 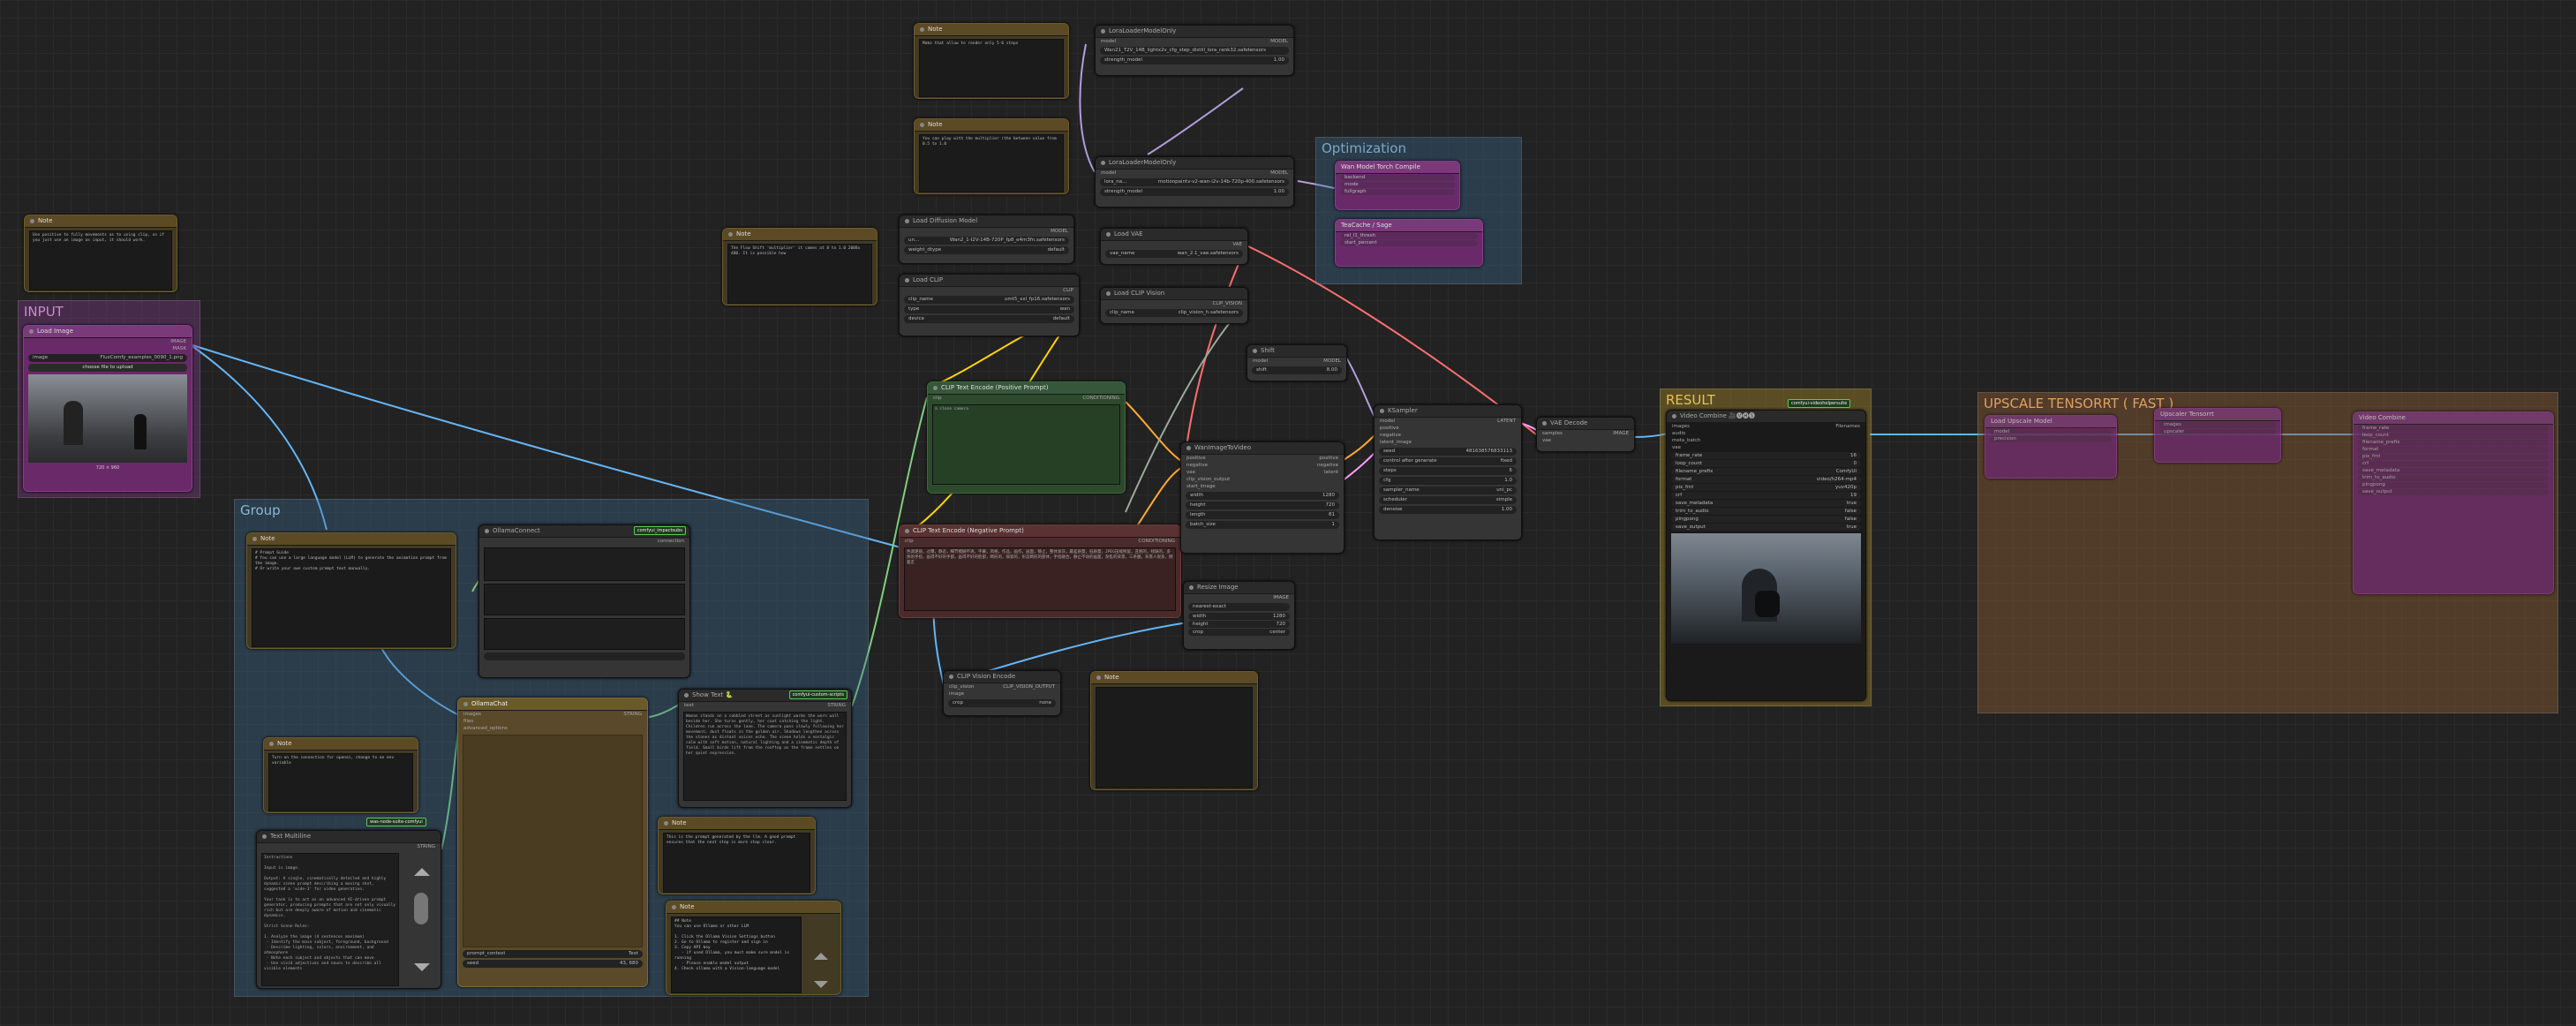 What do you see at coordinates (1263, 496) in the screenshot?
I see `width-field: width 1280` at bounding box center [1263, 496].